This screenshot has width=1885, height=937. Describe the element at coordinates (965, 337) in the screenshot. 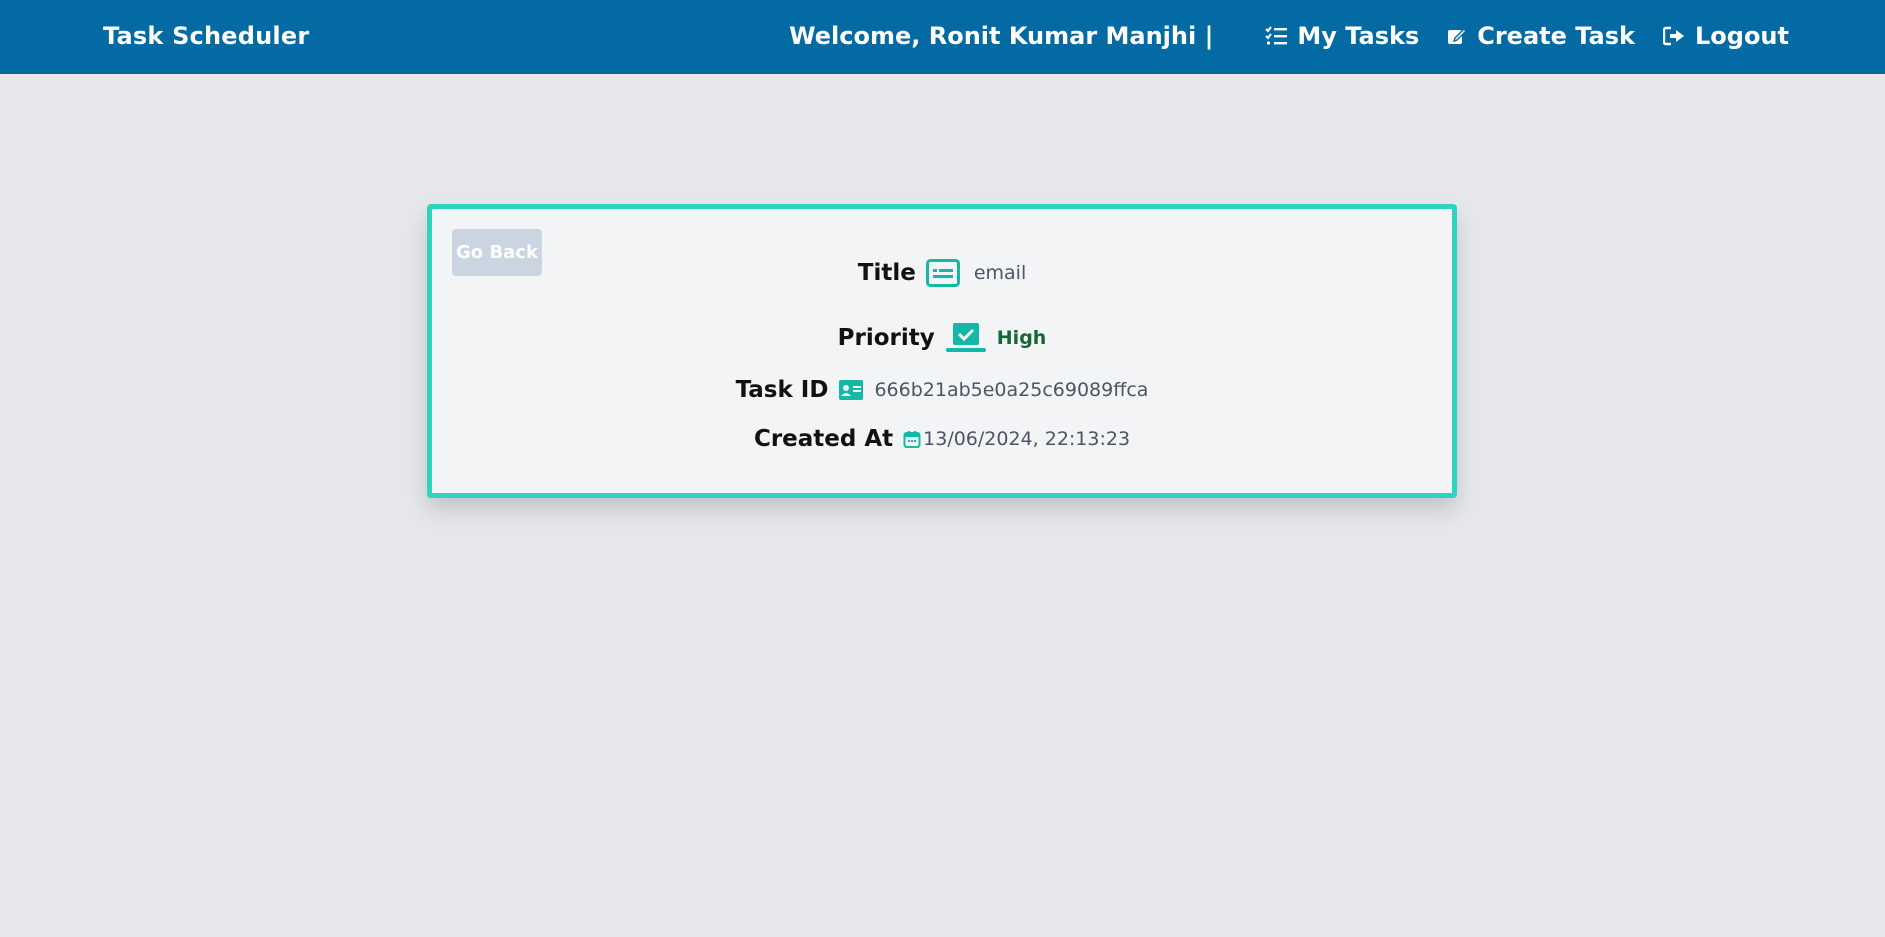

I see `laptop-check-icon` at that location.